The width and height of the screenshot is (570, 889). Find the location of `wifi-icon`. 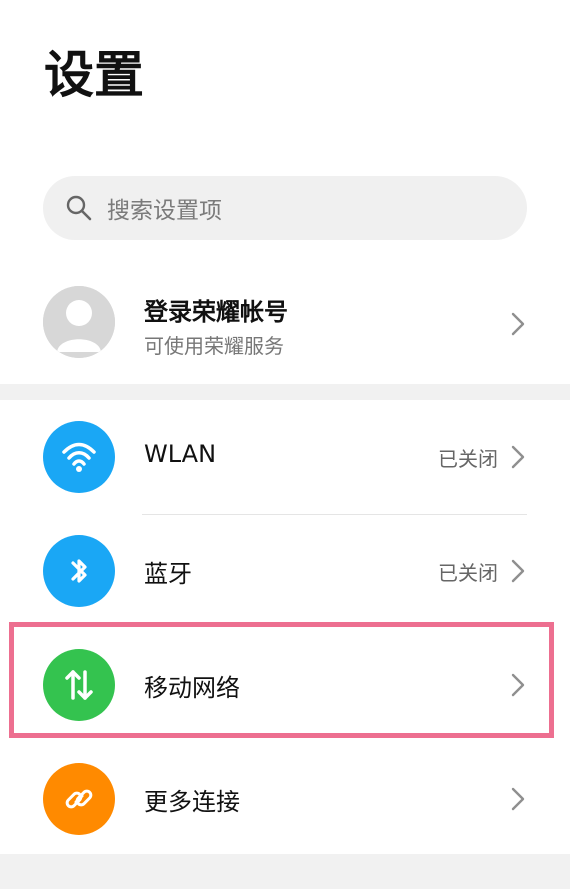

wifi-icon is located at coordinates (79, 457).